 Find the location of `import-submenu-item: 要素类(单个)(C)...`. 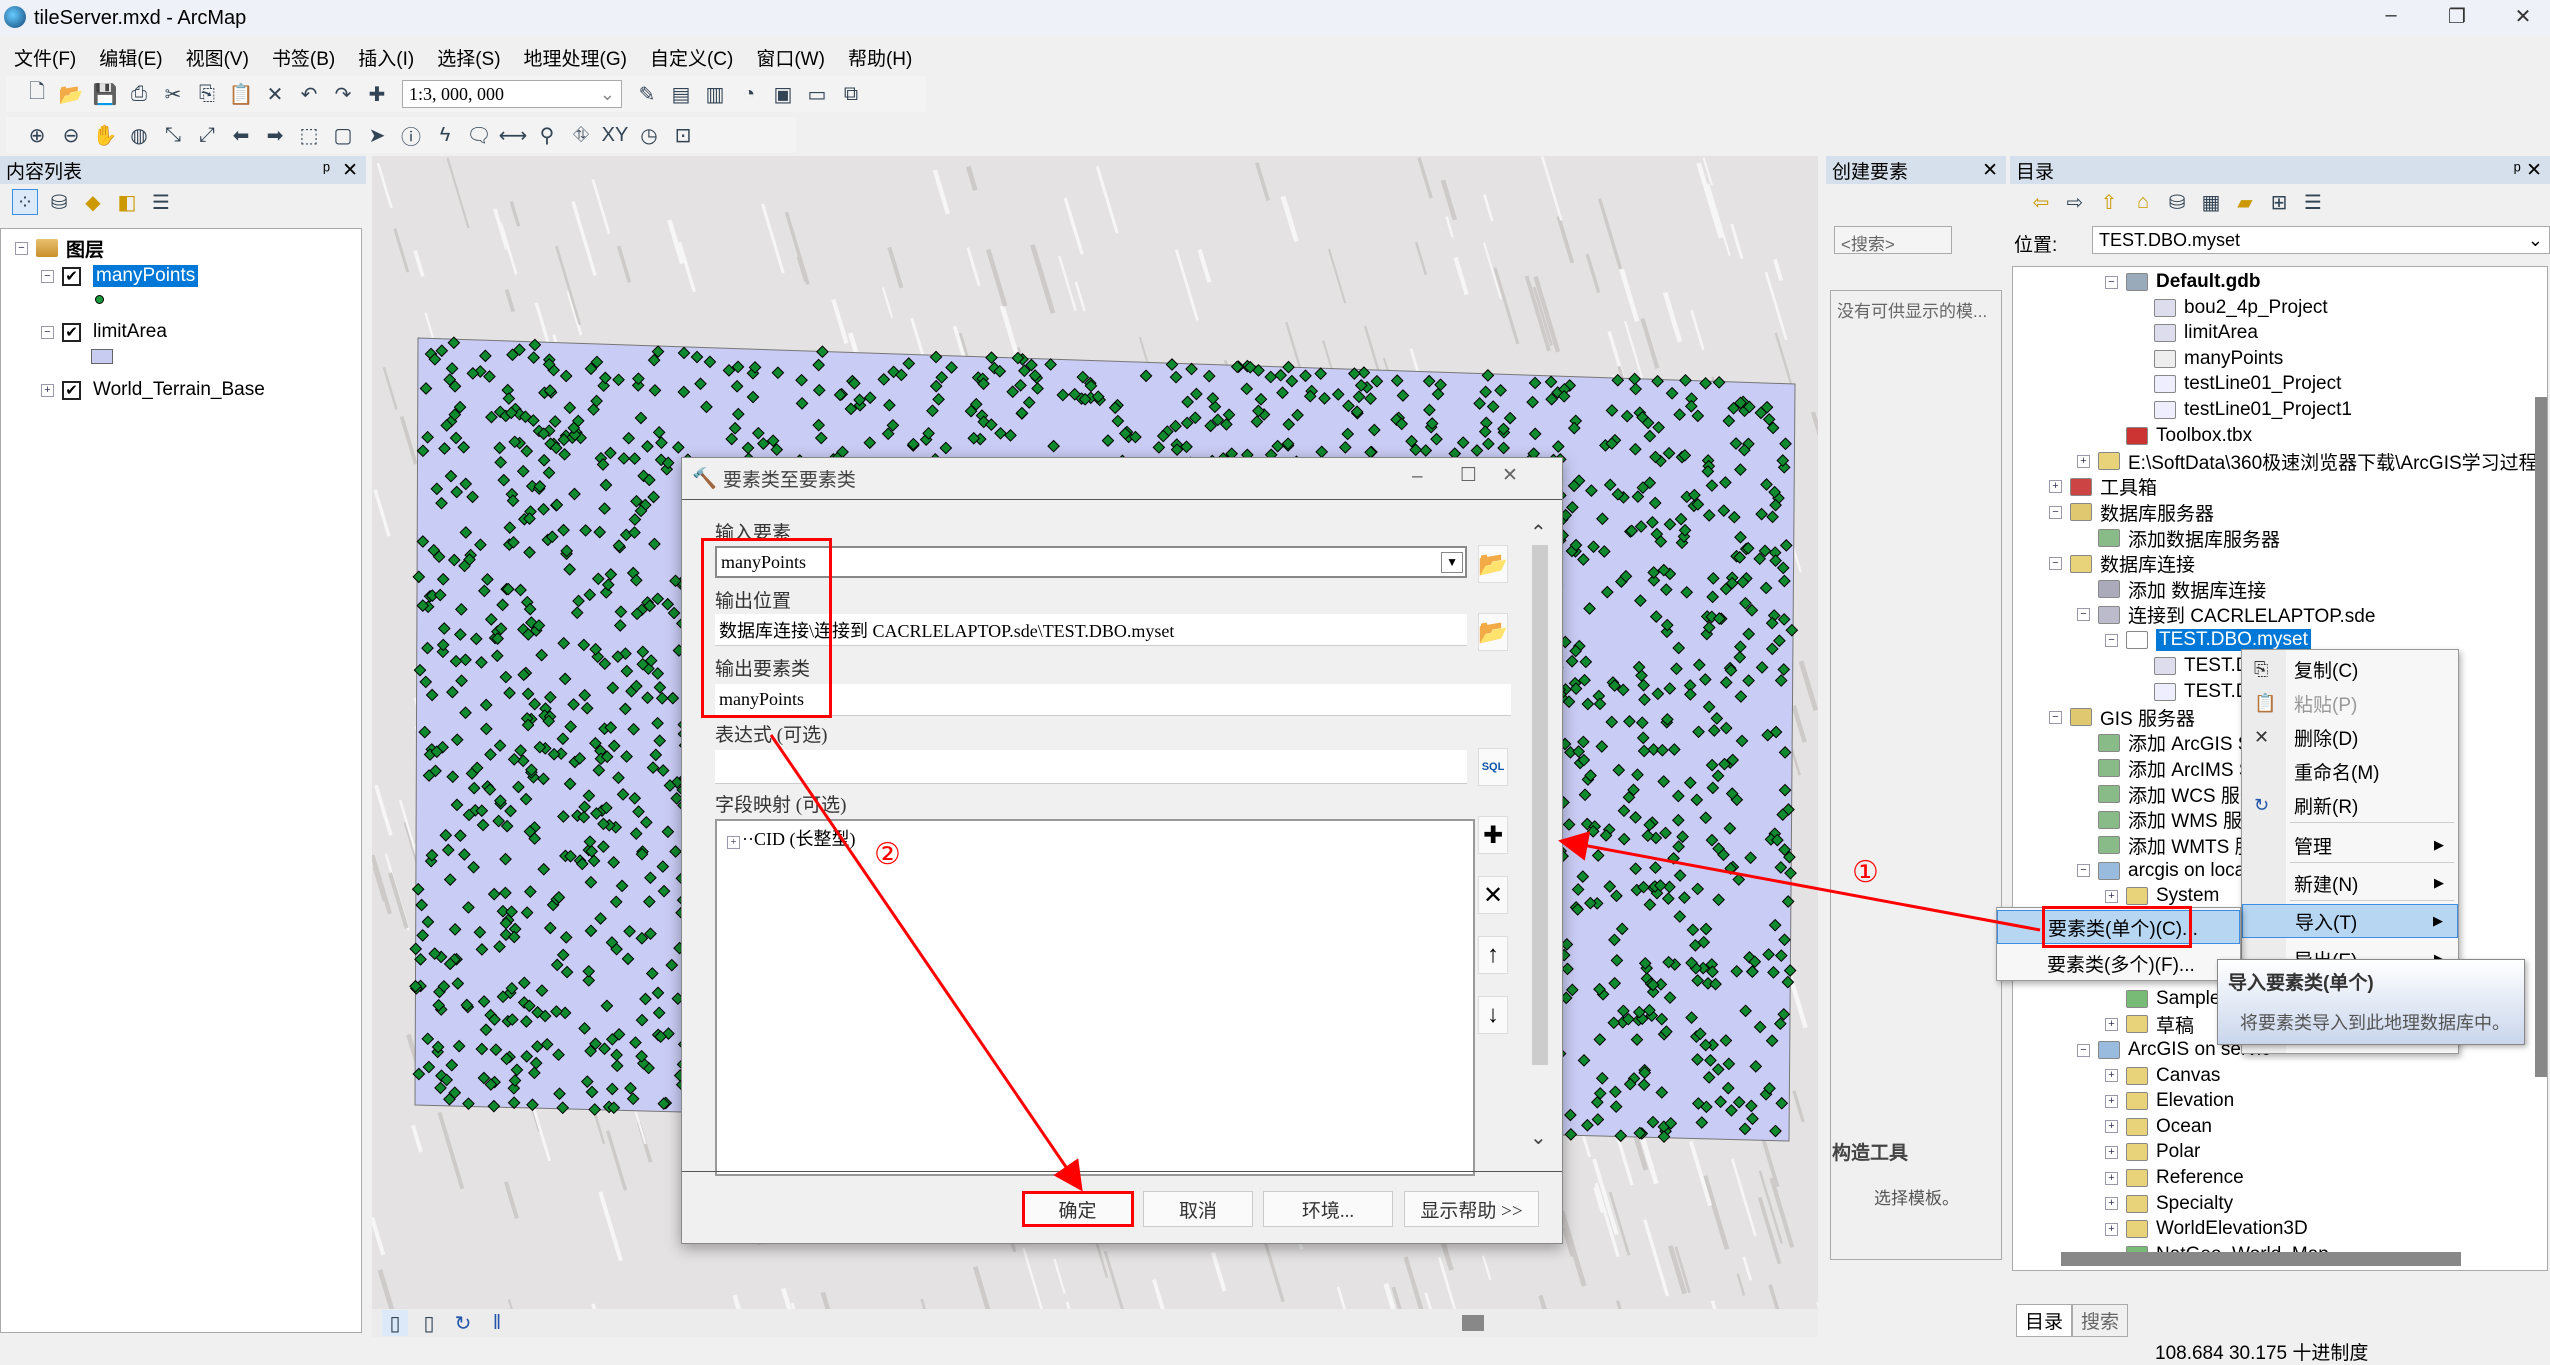

import-submenu-item: 要素类(单个)(C)... is located at coordinates (2118, 927).